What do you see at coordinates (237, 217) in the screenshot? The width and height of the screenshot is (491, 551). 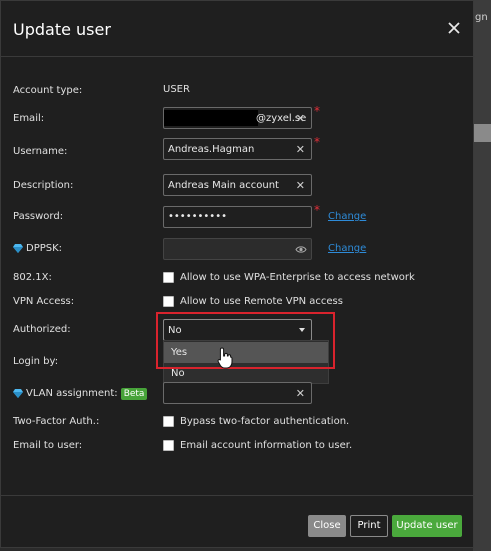 I see `password-field: ••••••••••` at bounding box center [237, 217].